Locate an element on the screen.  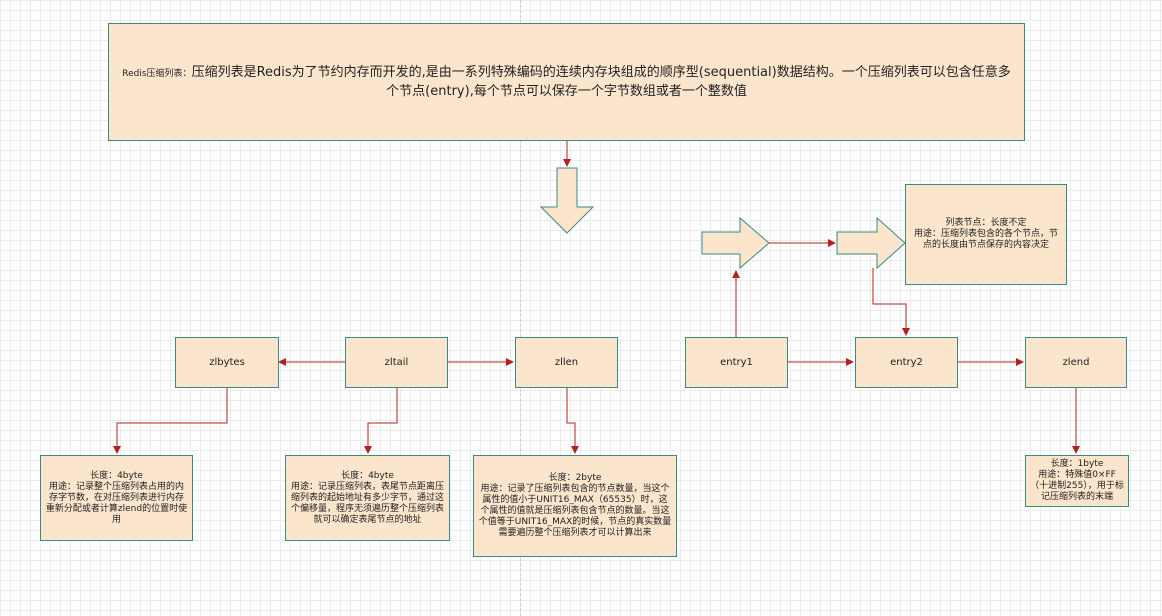
node-zltail: zltail is located at coordinates (396, 362).